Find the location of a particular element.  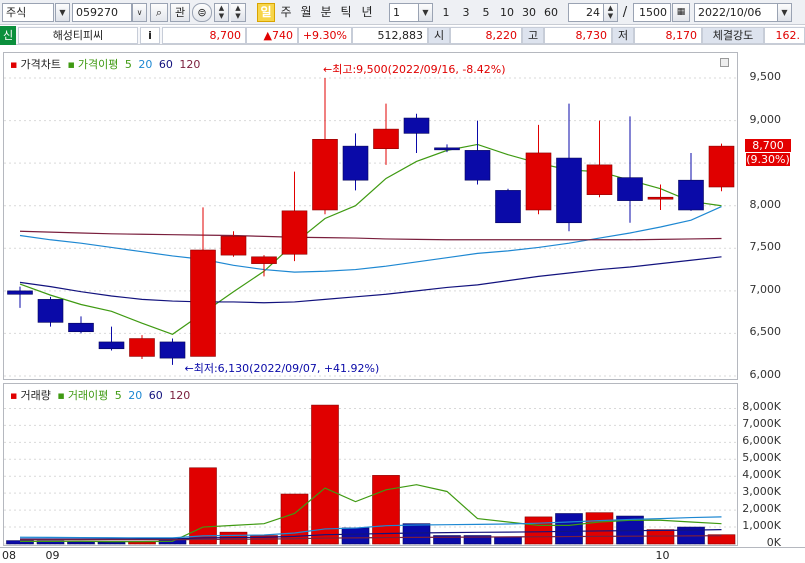

display-count-input: 24 is located at coordinates (586, 12).